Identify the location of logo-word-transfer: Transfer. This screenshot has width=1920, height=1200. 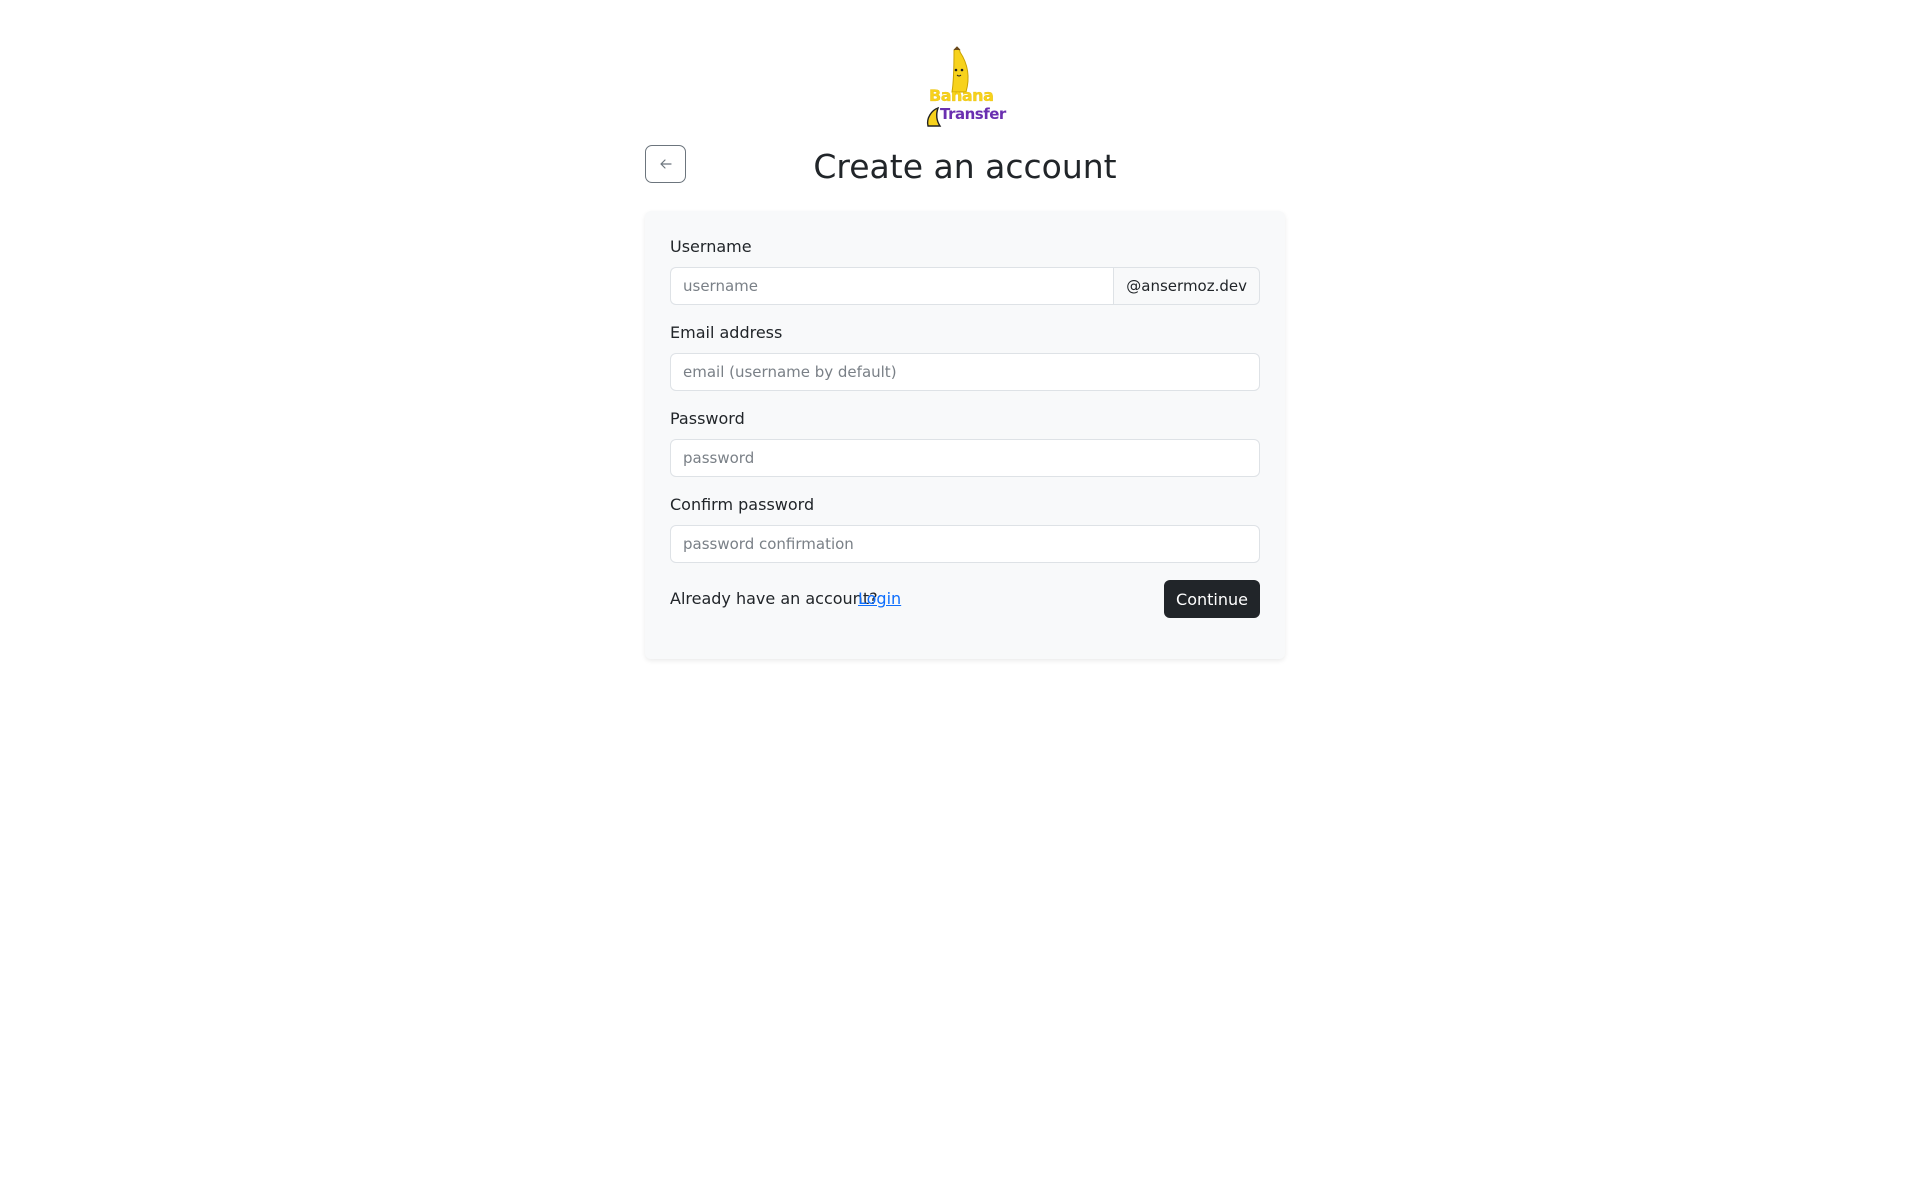
(973, 114).